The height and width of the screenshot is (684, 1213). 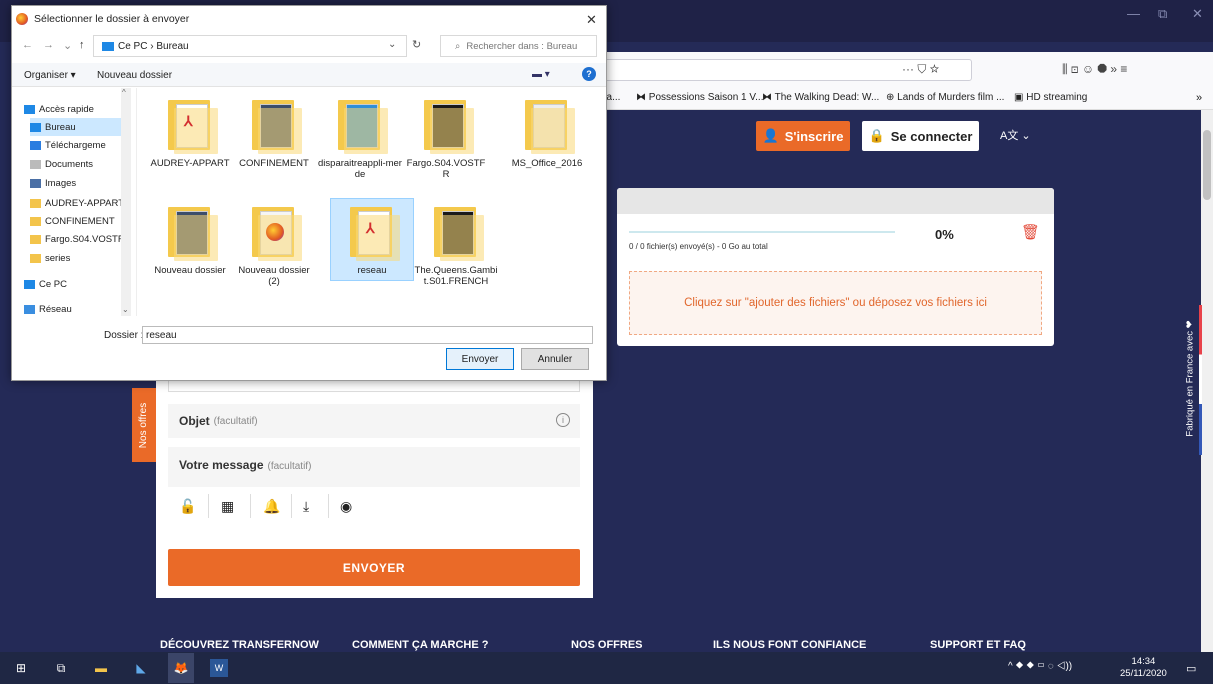 What do you see at coordinates (79, 127) in the screenshot?
I see `nav-item: Bureau` at bounding box center [79, 127].